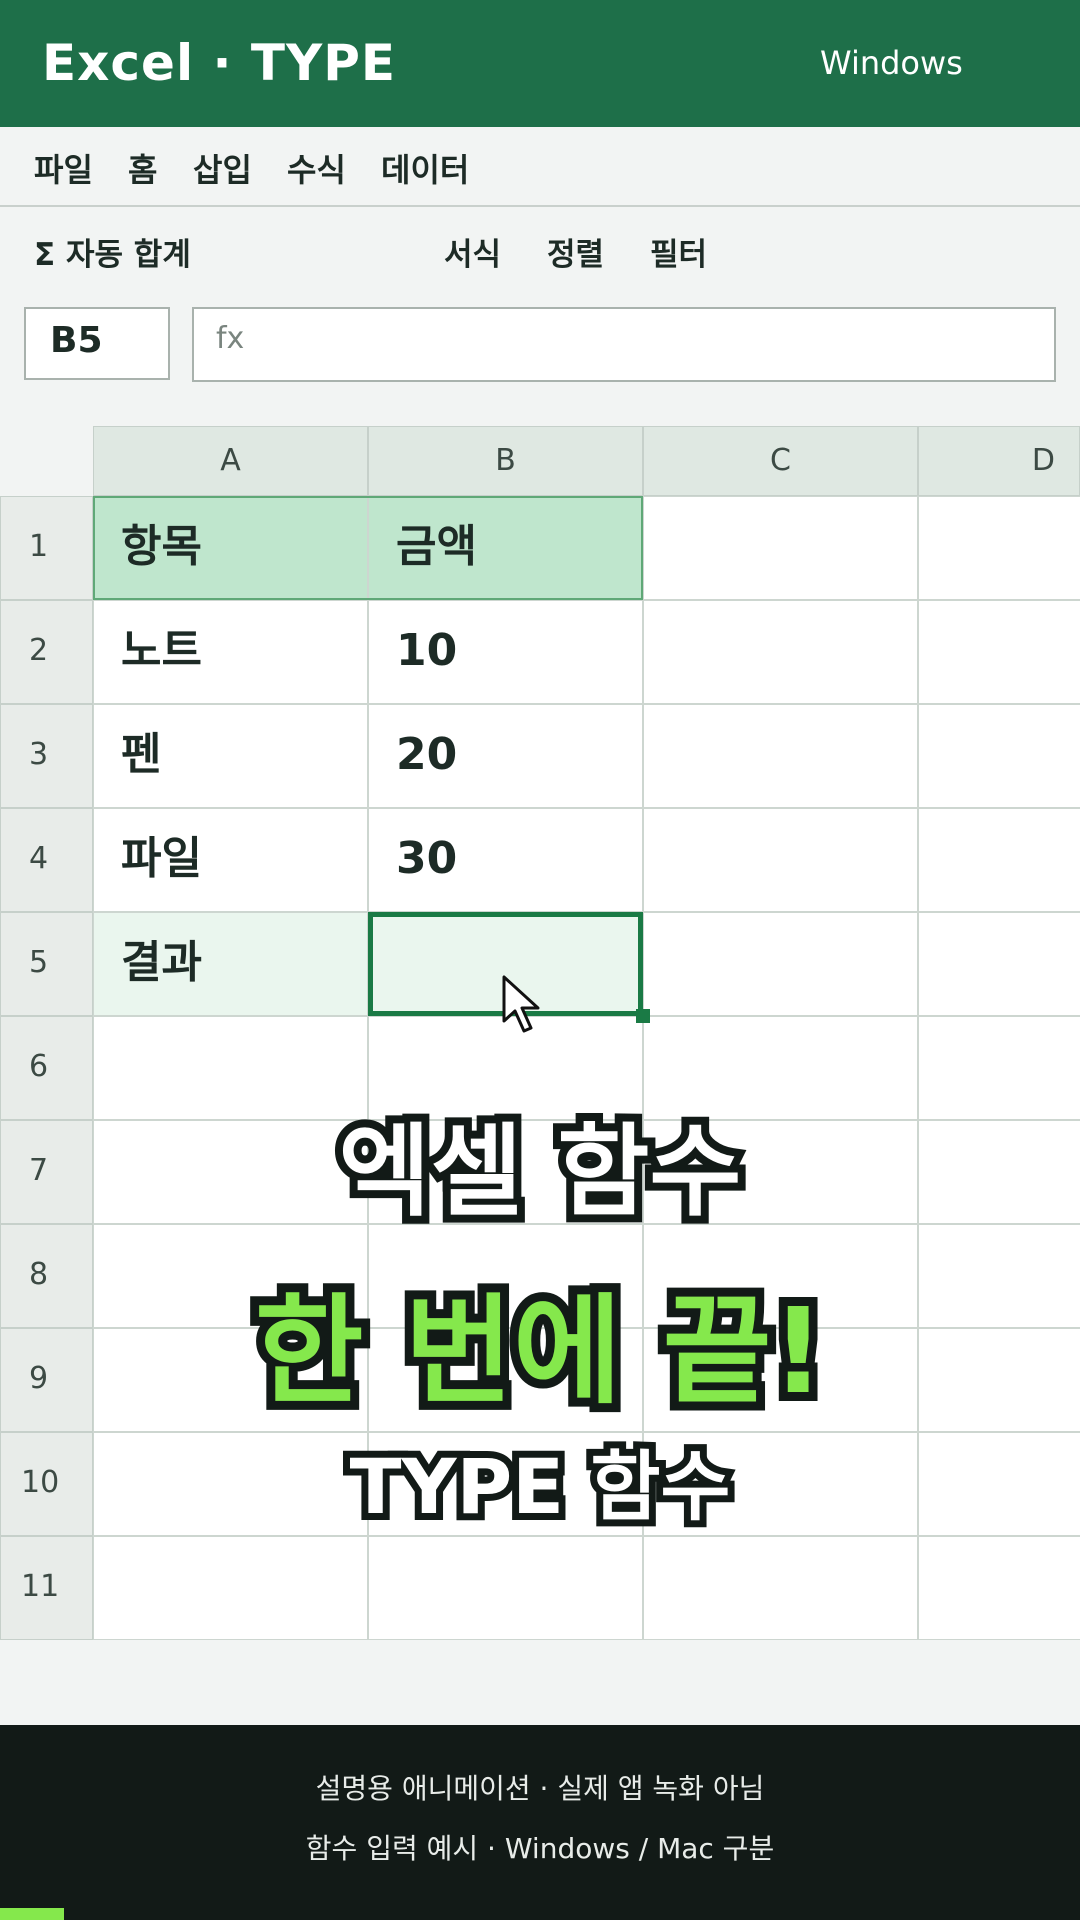 The image size is (1080, 1920). What do you see at coordinates (230, 964) in the screenshot?
I see `cell-a5: 결과` at bounding box center [230, 964].